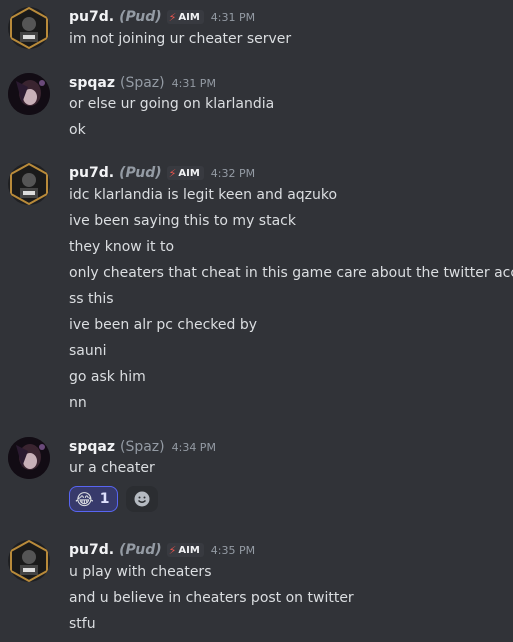 This screenshot has height=642, width=513. Describe the element at coordinates (172, 104) in the screenshot. I see `message-text: or else ur going on klarlandia` at that location.